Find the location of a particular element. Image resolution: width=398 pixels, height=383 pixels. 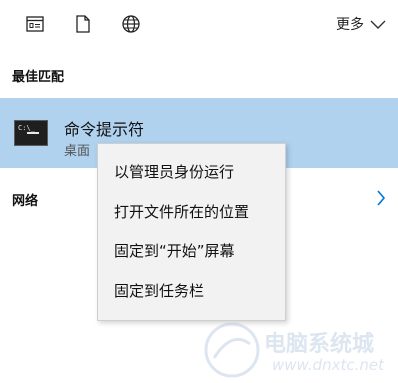

command-prompt-icon: C:\_ is located at coordinates (31, 133).